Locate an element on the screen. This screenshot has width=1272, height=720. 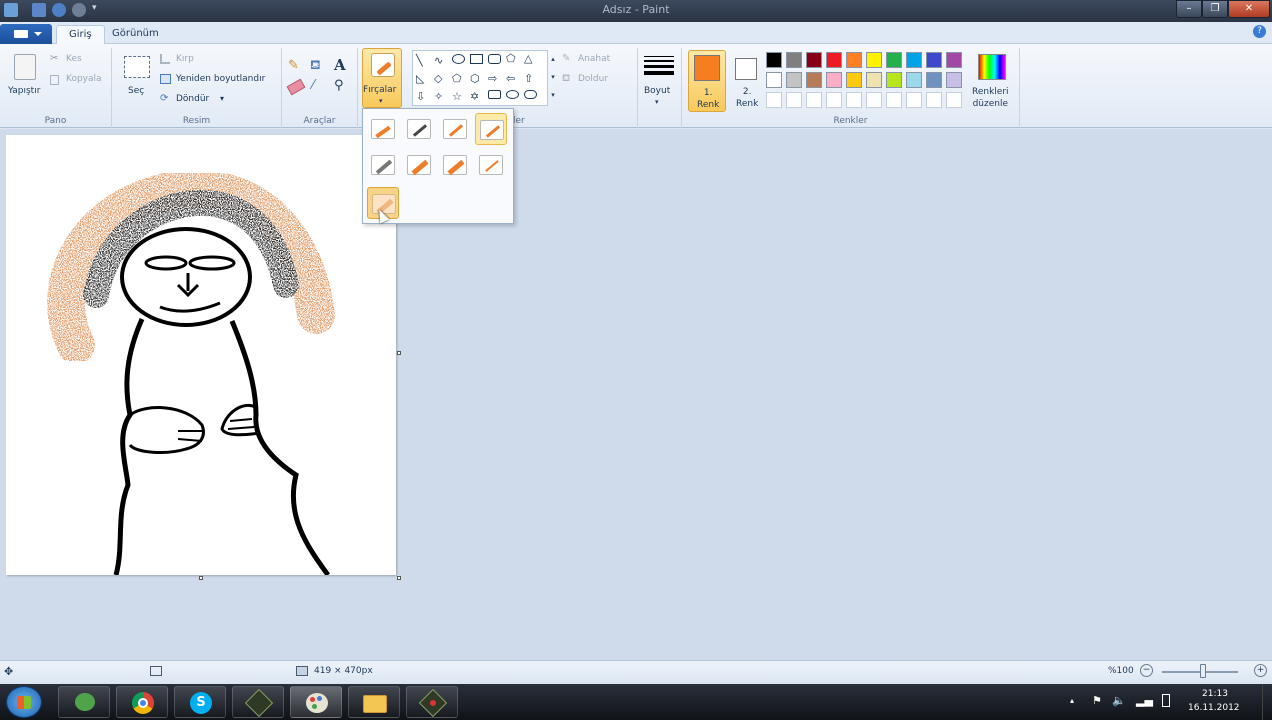
pencil-icon: ✎ is located at coordinates (297, 67).